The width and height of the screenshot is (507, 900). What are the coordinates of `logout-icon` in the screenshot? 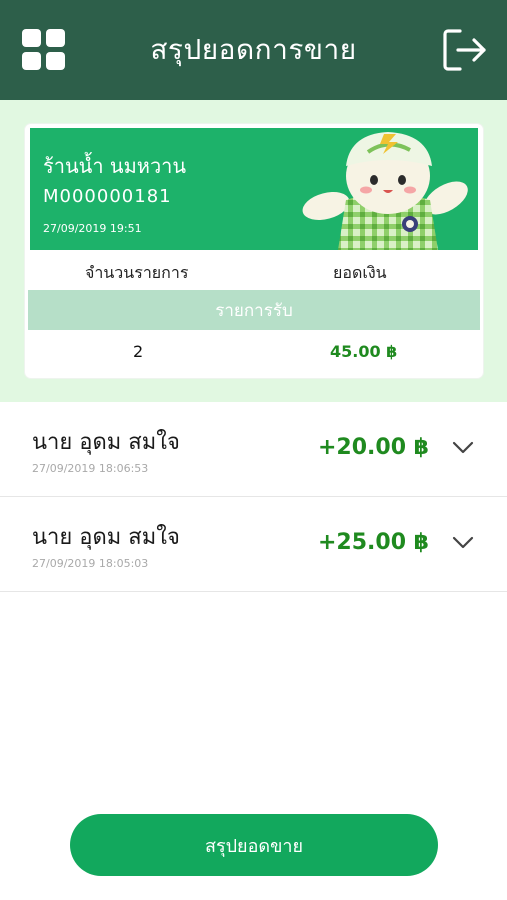 It's located at (464, 50).